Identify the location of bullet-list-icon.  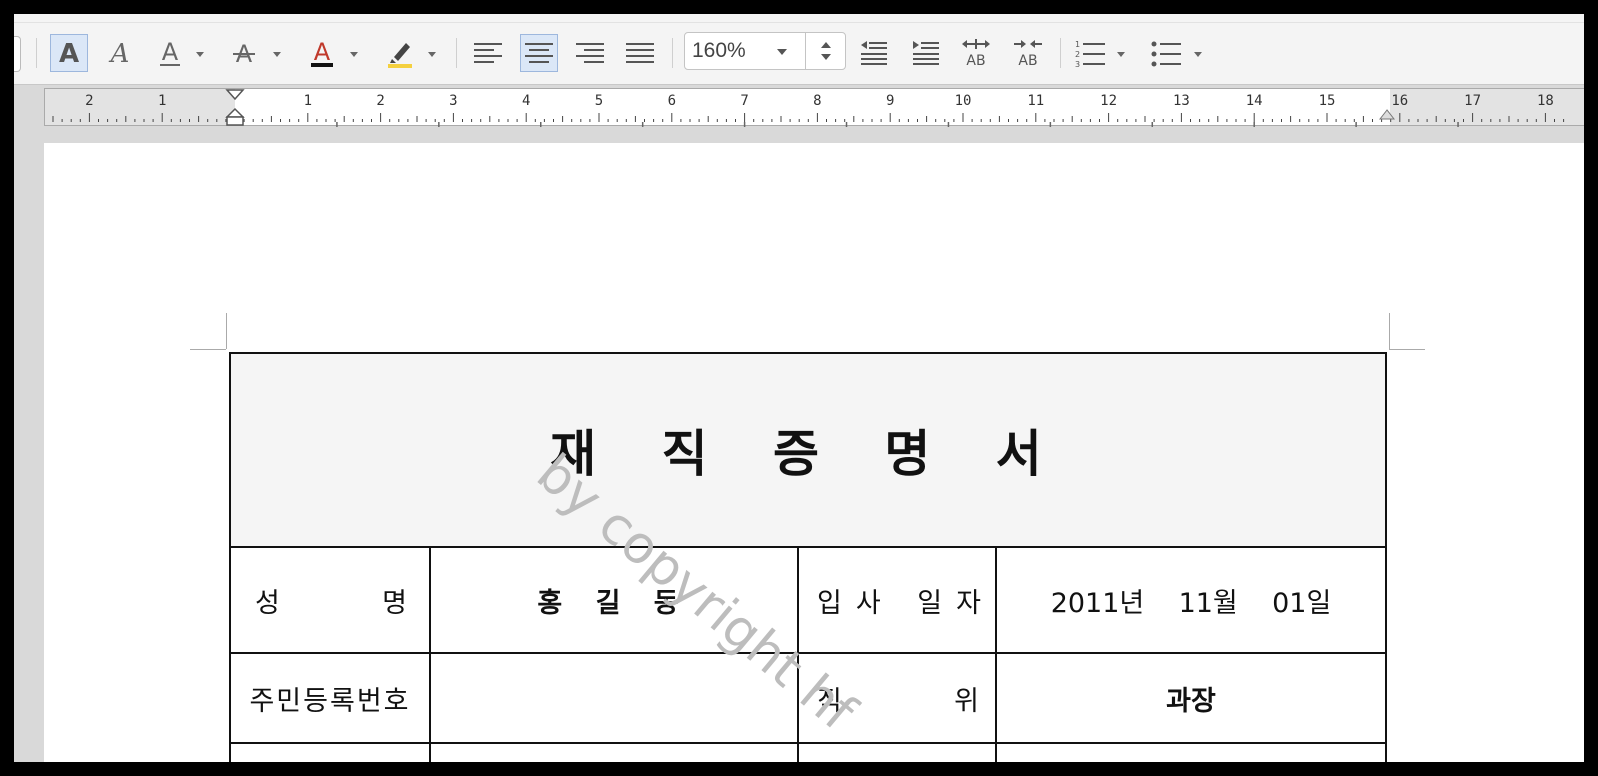
(1166, 53).